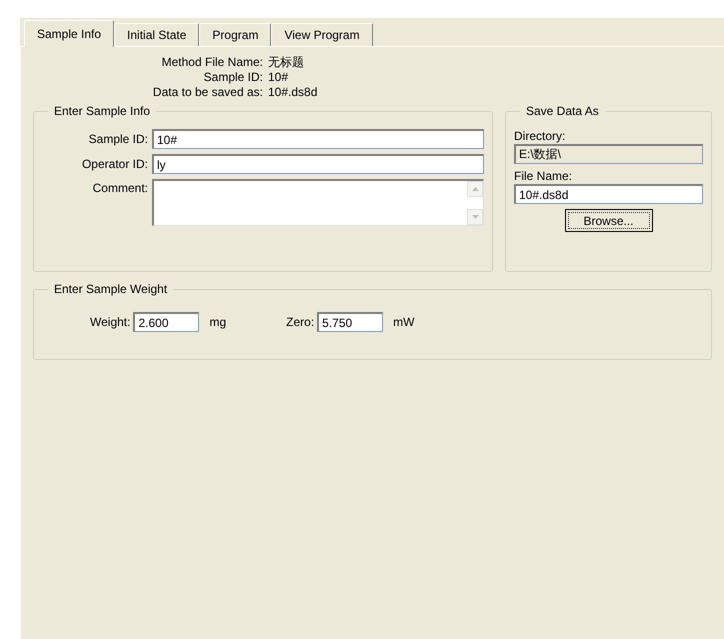 The width and height of the screenshot is (724, 639). I want to click on field-label: Weight:, so click(111, 322).